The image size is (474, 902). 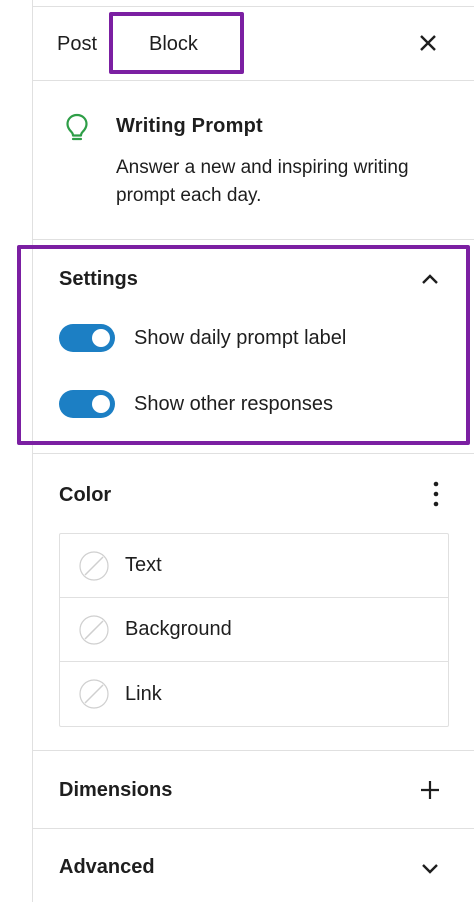 I want to click on sidebar-tabs: Post Block, so click(x=253, y=44).